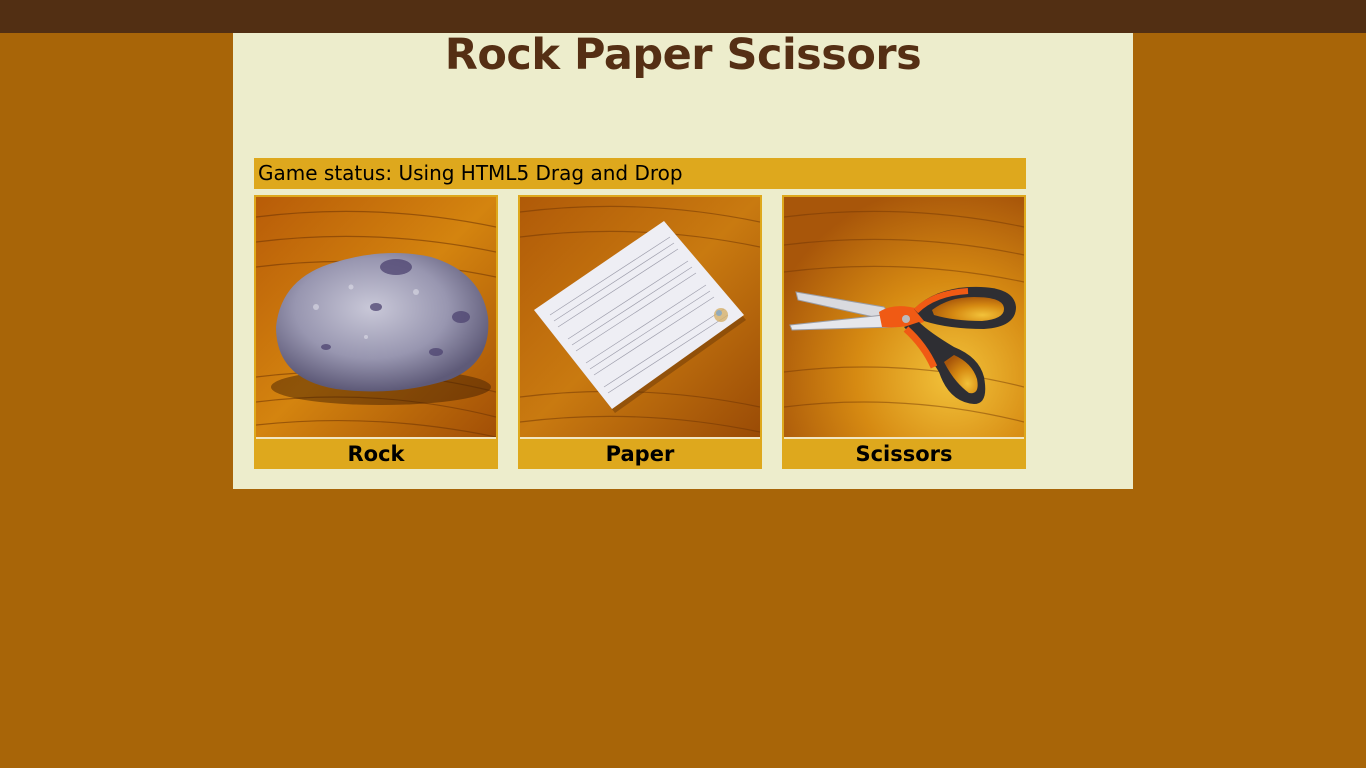 This screenshot has width=1366, height=768. Describe the element at coordinates (640, 454) in the screenshot. I see `paper-label: Paper` at that location.